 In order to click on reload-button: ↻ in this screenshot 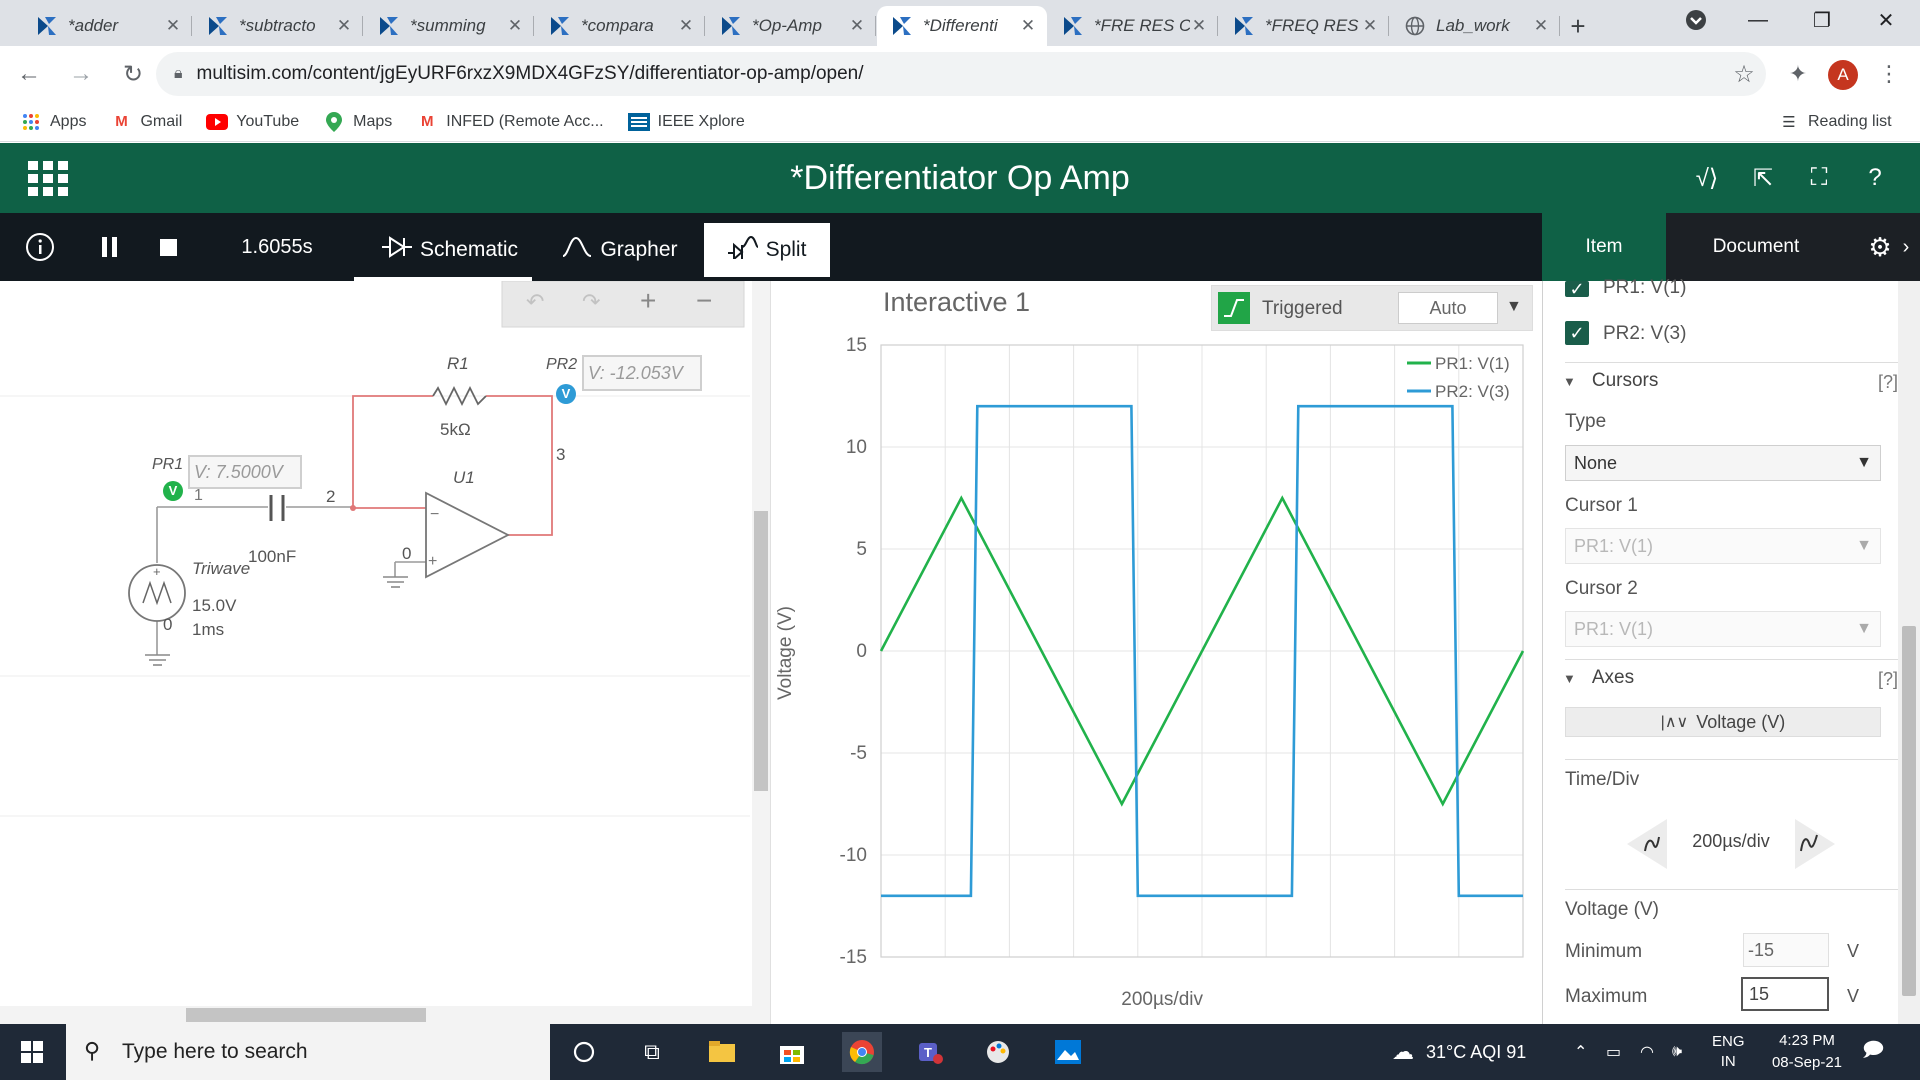, I will do `click(133, 74)`.